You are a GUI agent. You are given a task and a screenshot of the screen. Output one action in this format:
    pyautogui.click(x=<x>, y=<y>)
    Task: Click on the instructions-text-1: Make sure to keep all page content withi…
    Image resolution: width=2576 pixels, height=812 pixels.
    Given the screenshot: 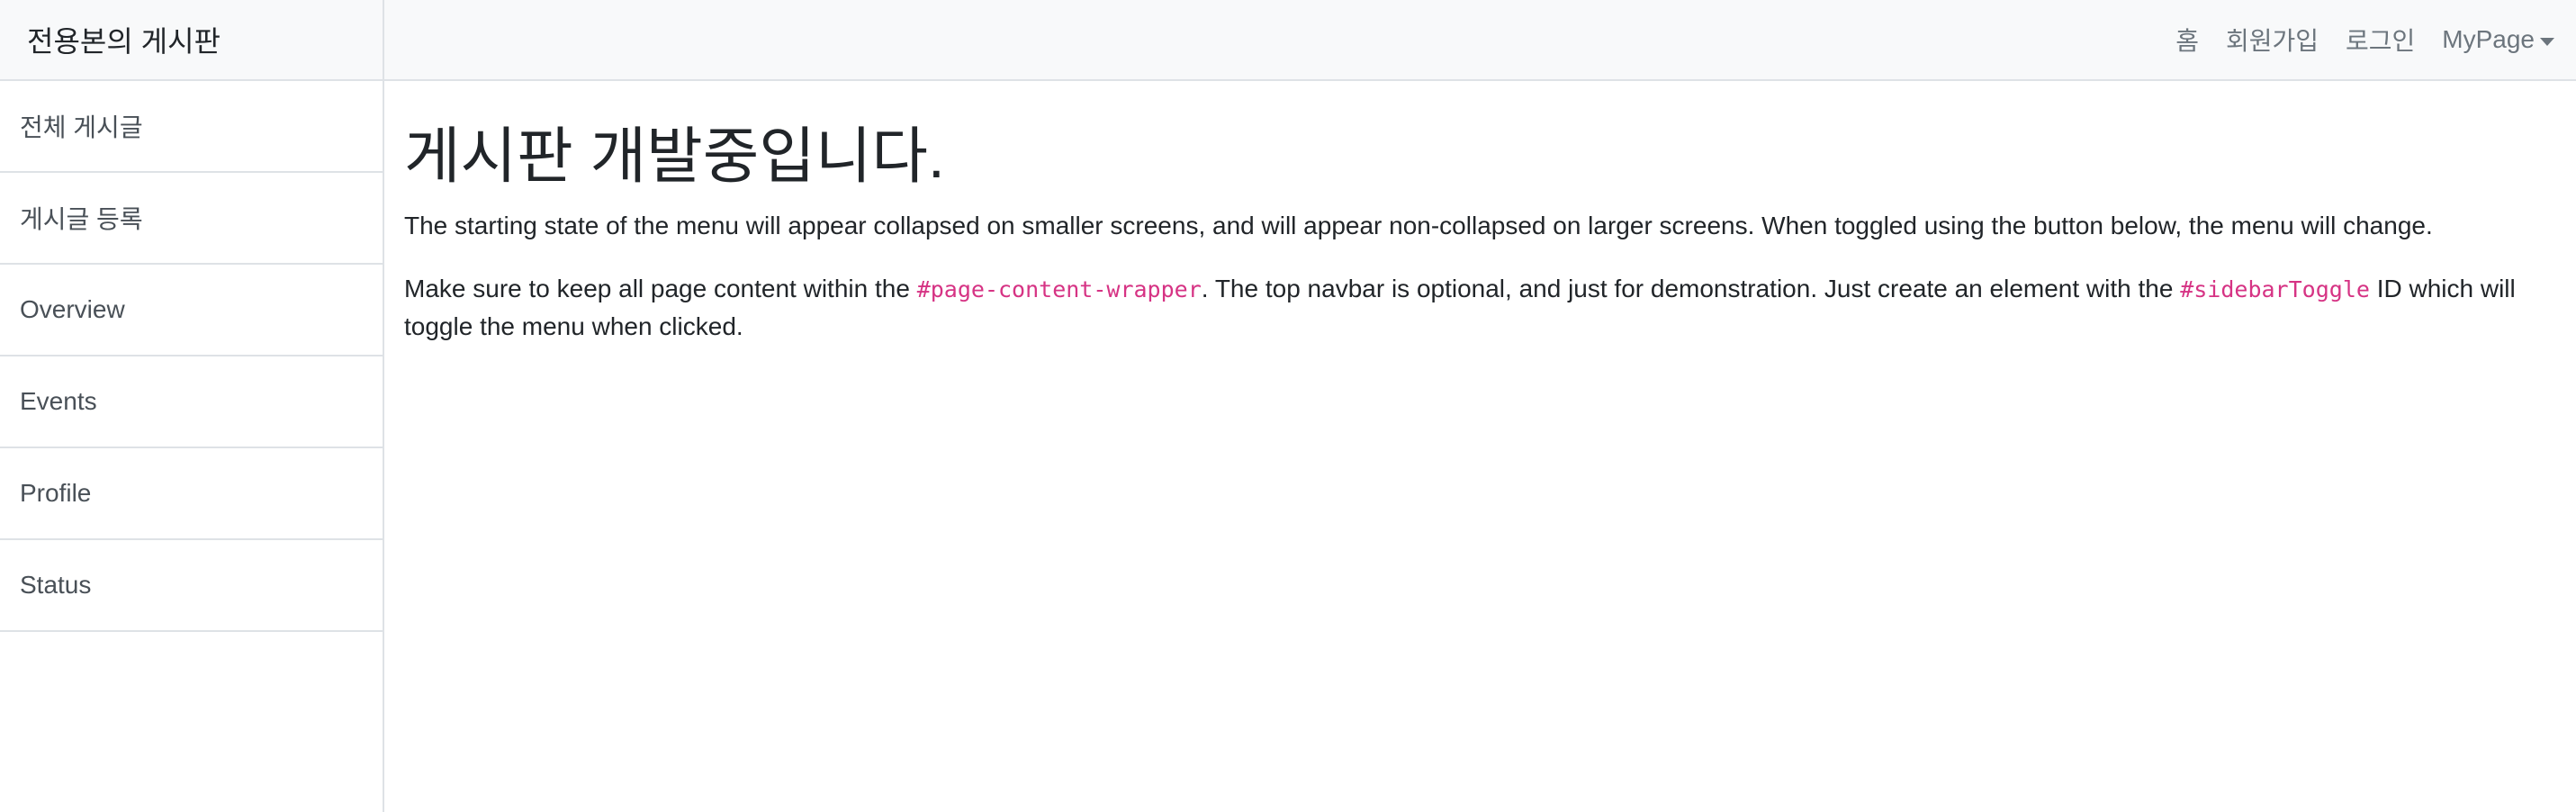 What is the action you would take?
    pyautogui.click(x=660, y=288)
    